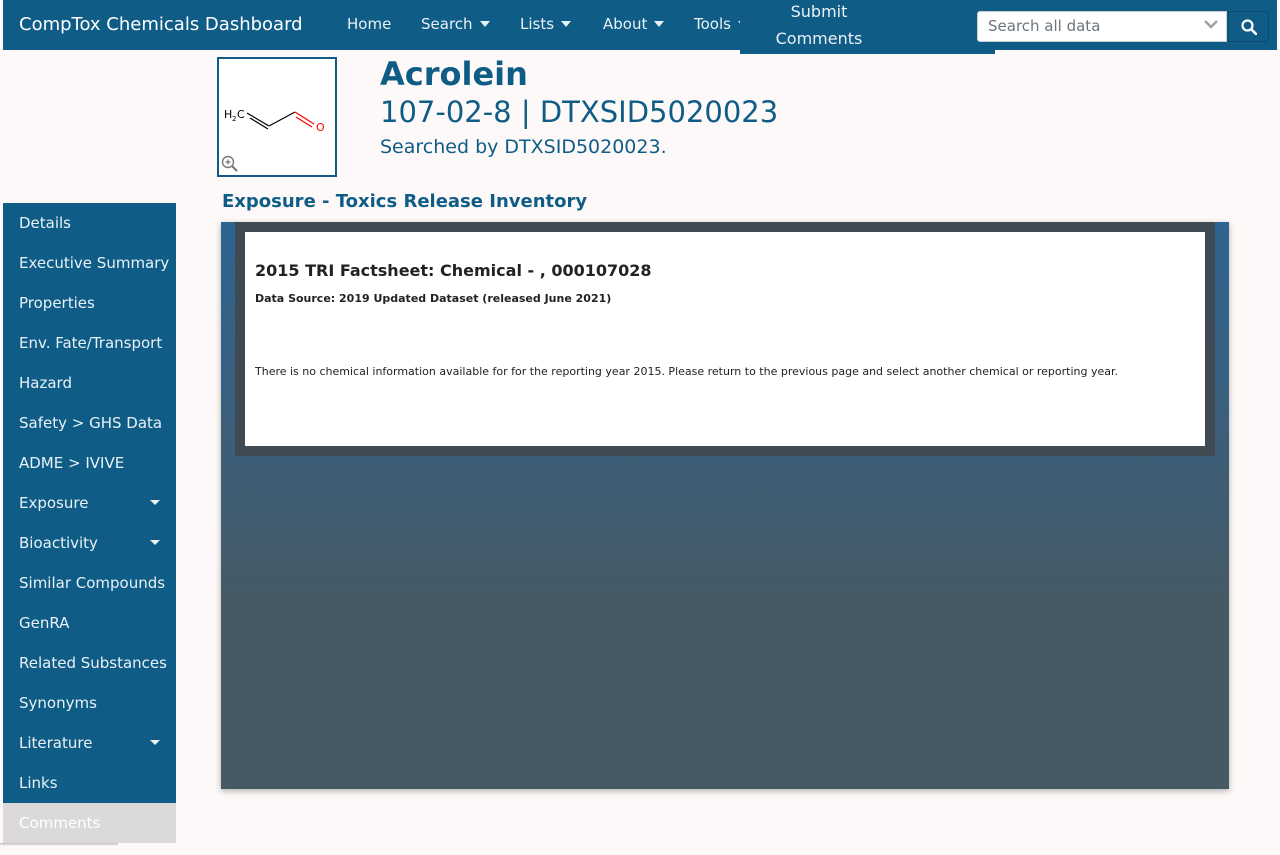 The width and height of the screenshot is (1280, 855). Describe the element at coordinates (161, 24) in the screenshot. I see `brand-title: CompTox Chemicals Dashboard` at that location.